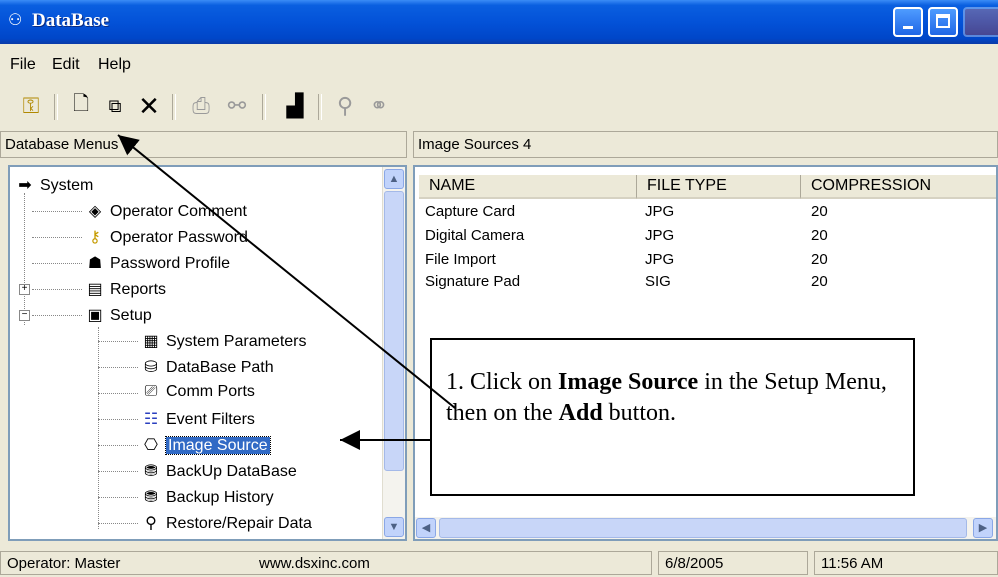 Image resolution: width=998 pixels, height=577 pixels. What do you see at coordinates (157, 263) in the screenshot?
I see `tree-item-password-profile: ☗ Password Profile` at bounding box center [157, 263].